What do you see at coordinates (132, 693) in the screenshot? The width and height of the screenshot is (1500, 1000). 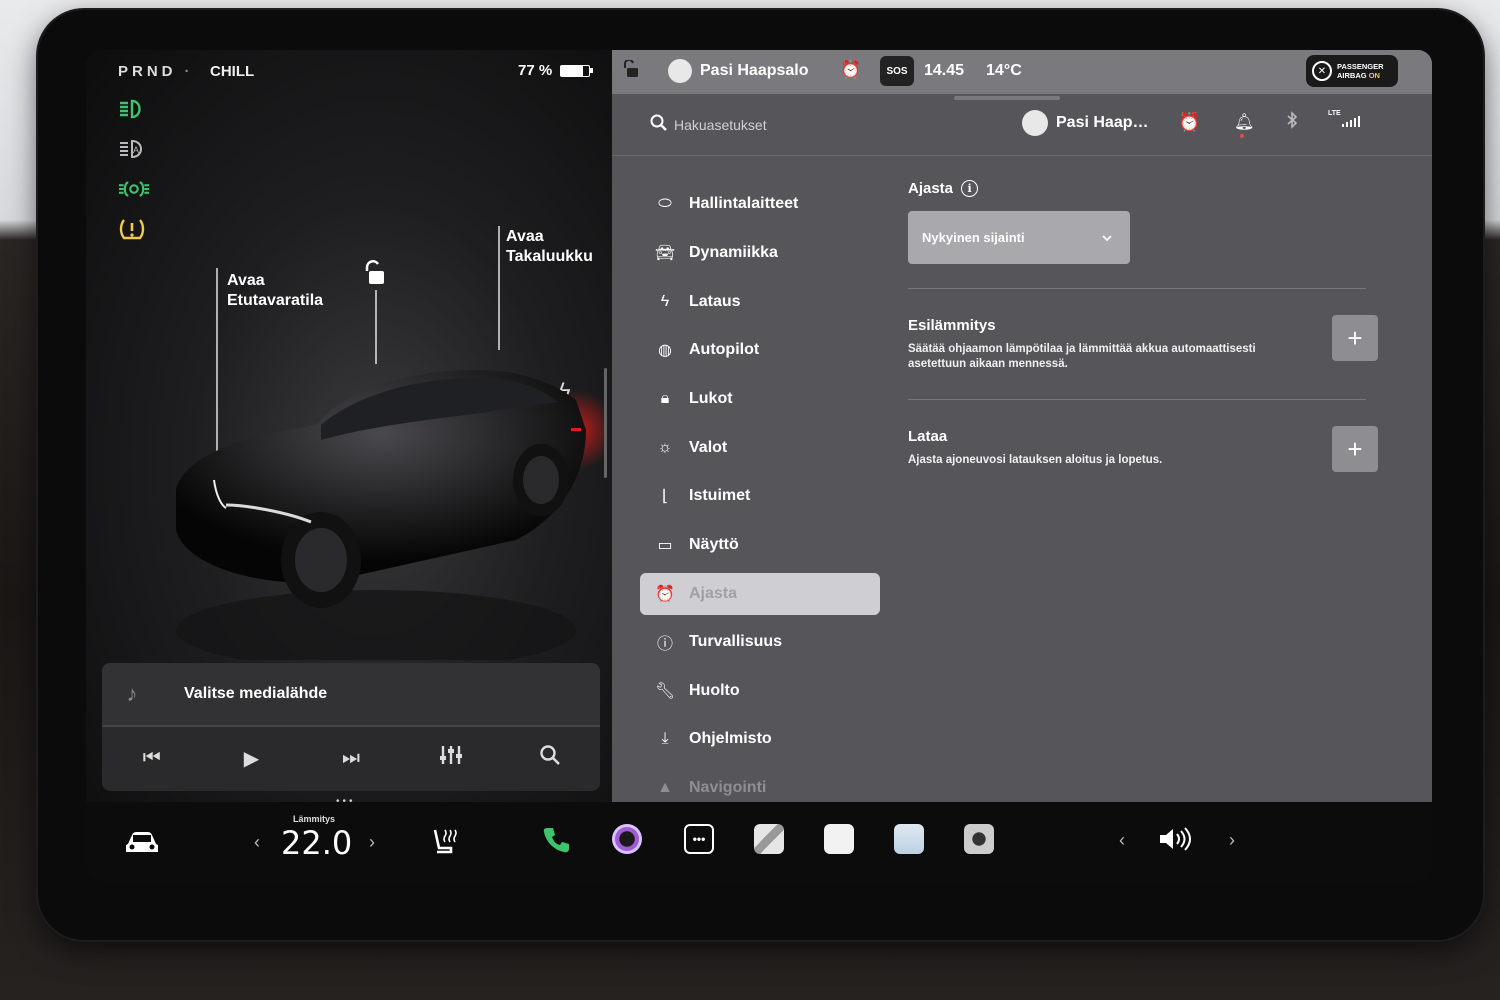 I see `music-note-icon: ♪` at bounding box center [132, 693].